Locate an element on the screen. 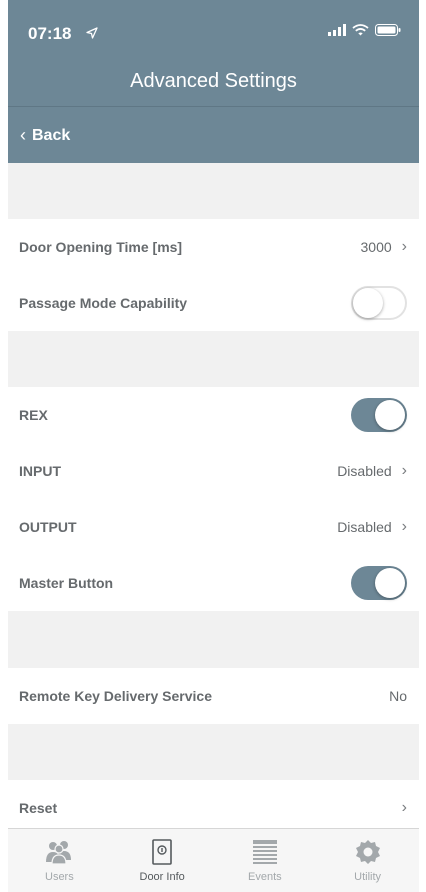 This screenshot has height=892, width=426. list-icon is located at coordinates (264, 852).